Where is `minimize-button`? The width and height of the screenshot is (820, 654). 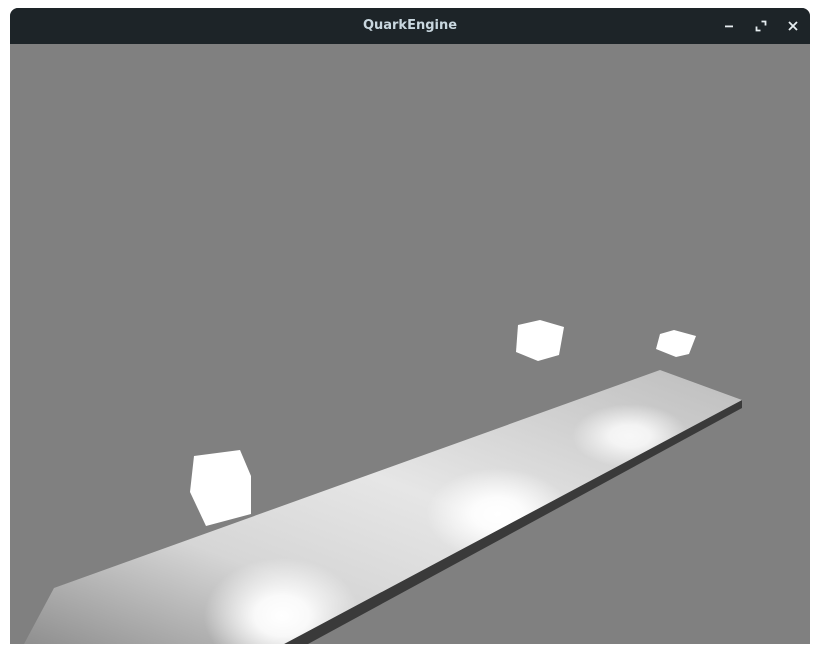
minimize-button is located at coordinates (729, 26).